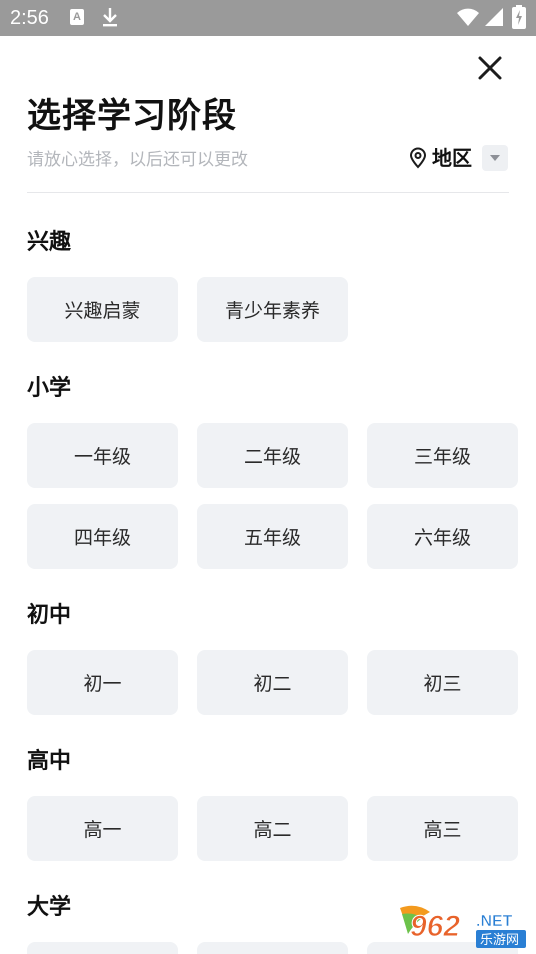 This screenshot has width=536, height=954. What do you see at coordinates (102, 682) in the screenshot?
I see `stage-option: 初一` at bounding box center [102, 682].